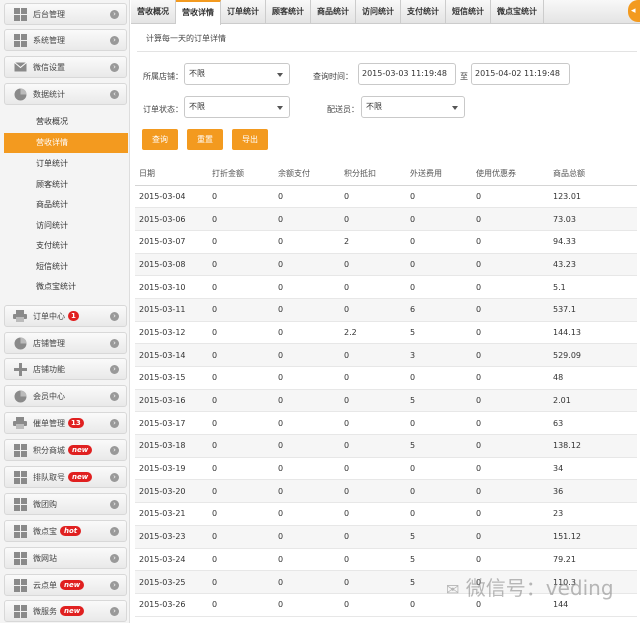 This screenshot has width=640, height=623. I want to click on sidebar-item-statistics: 数据统计 ‹, so click(65, 94).